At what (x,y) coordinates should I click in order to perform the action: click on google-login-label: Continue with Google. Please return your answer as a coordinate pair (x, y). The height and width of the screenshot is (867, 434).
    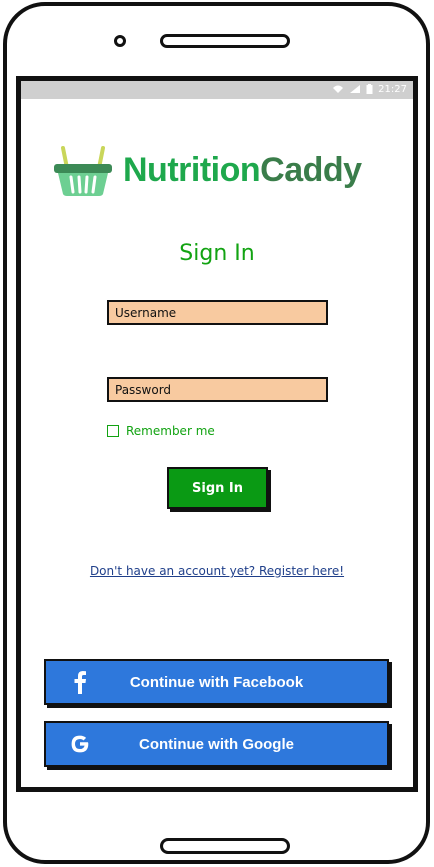
    Looking at the image, I should click on (216, 744).